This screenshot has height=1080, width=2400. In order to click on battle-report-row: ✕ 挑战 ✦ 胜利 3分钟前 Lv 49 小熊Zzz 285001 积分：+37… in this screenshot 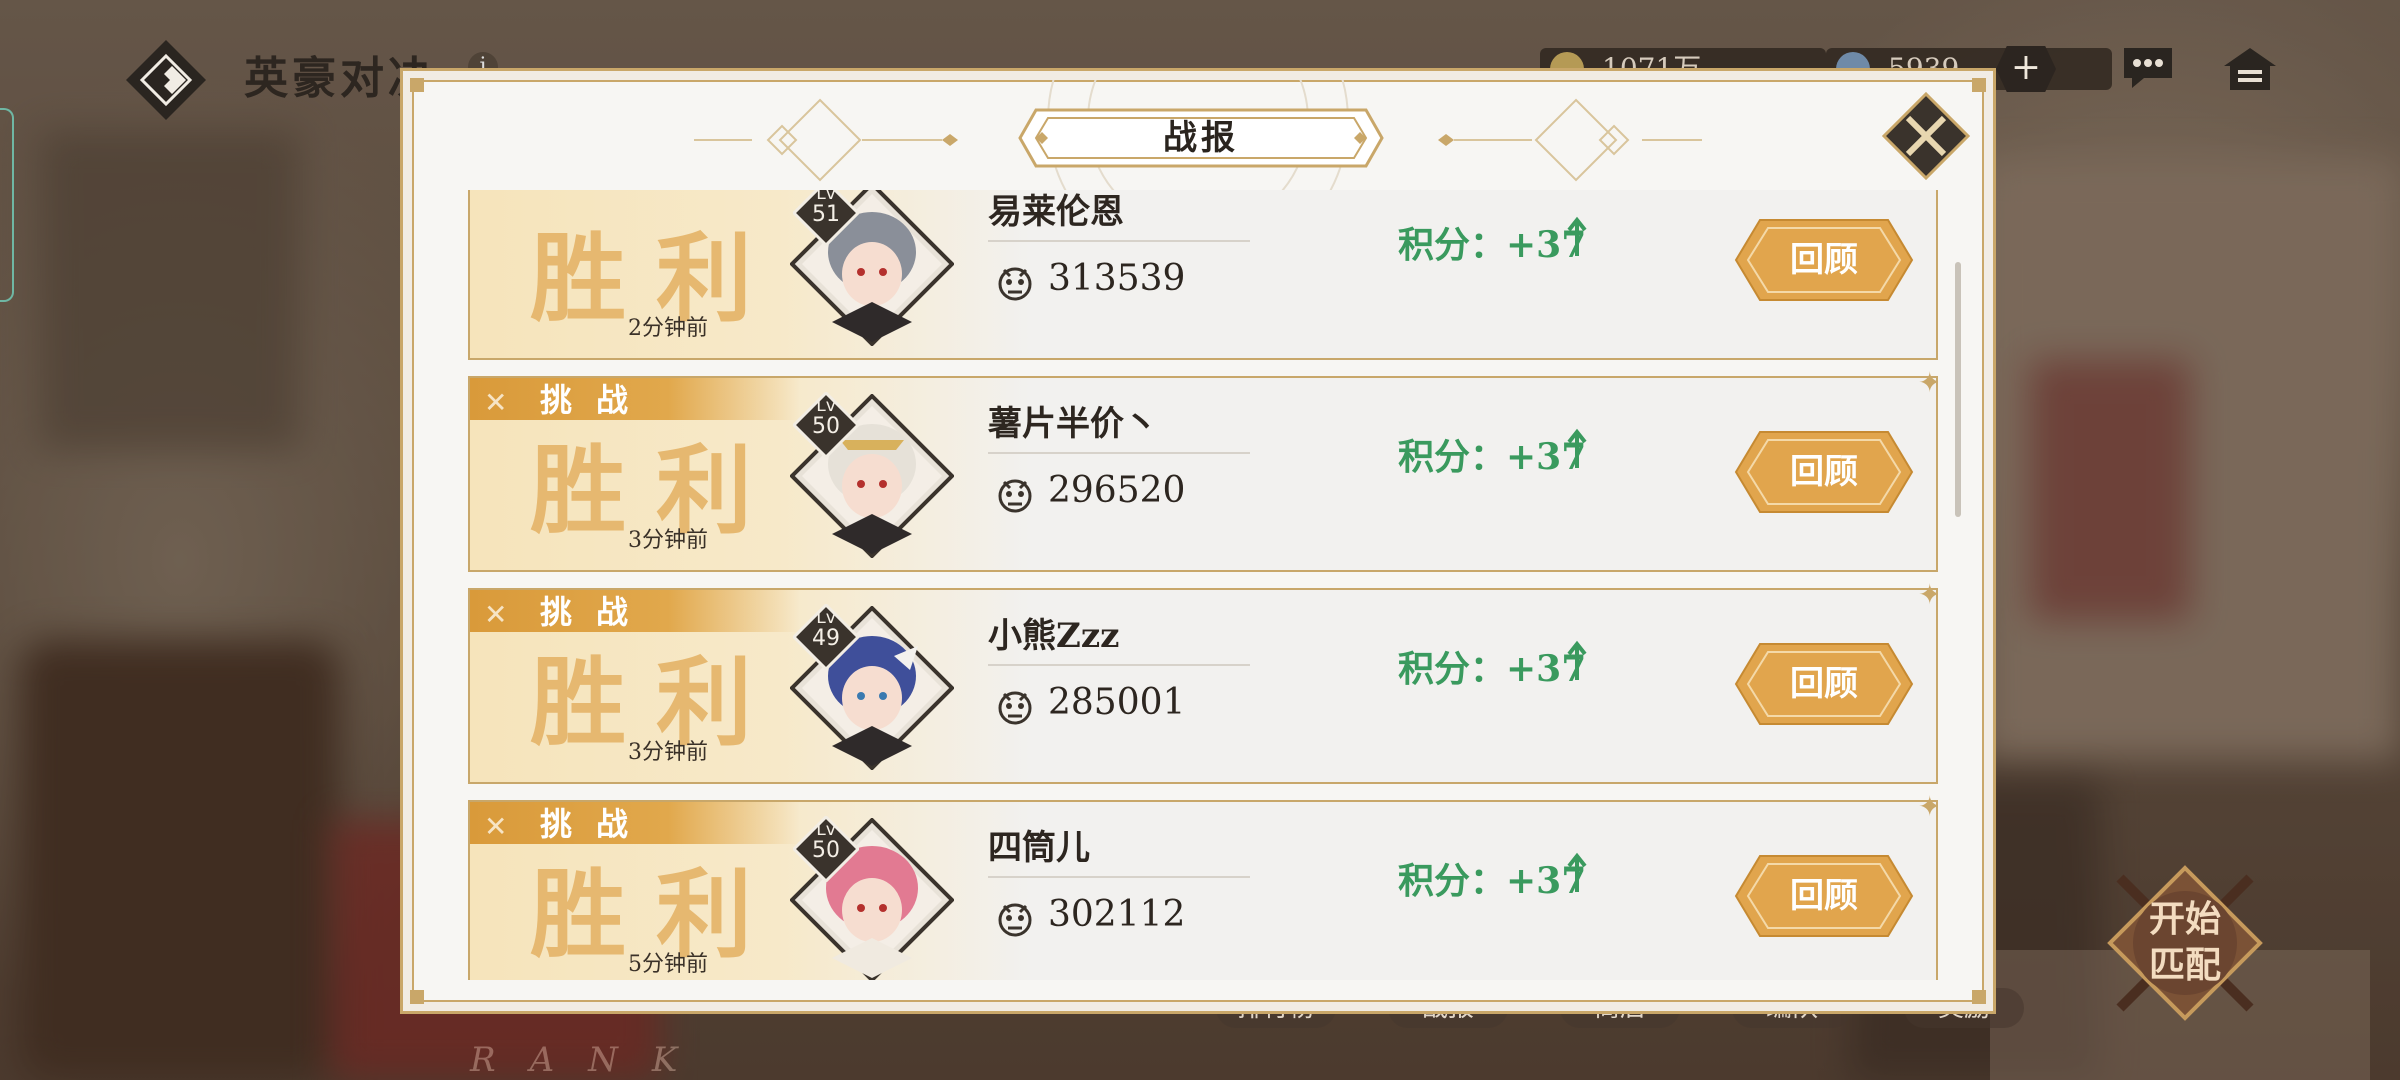, I will do `click(1203, 681)`.